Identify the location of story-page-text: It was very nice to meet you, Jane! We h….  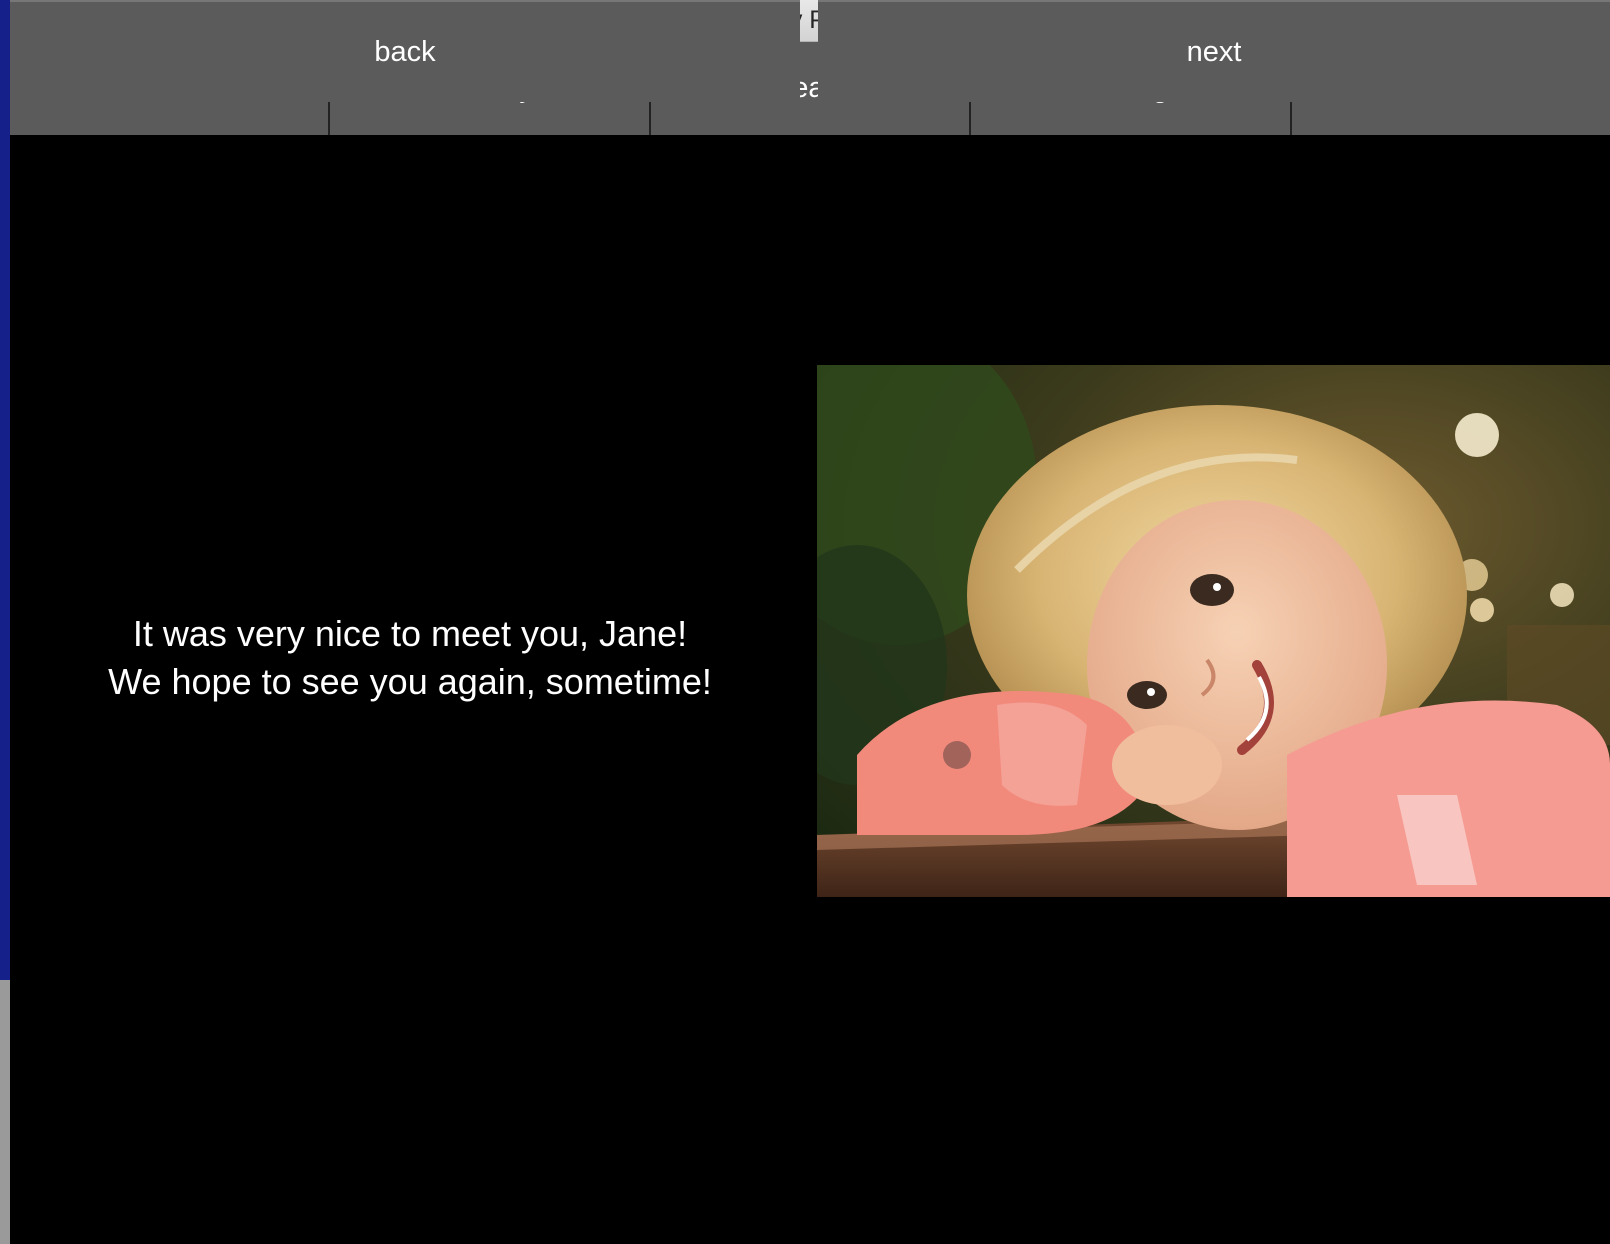
(410, 658).